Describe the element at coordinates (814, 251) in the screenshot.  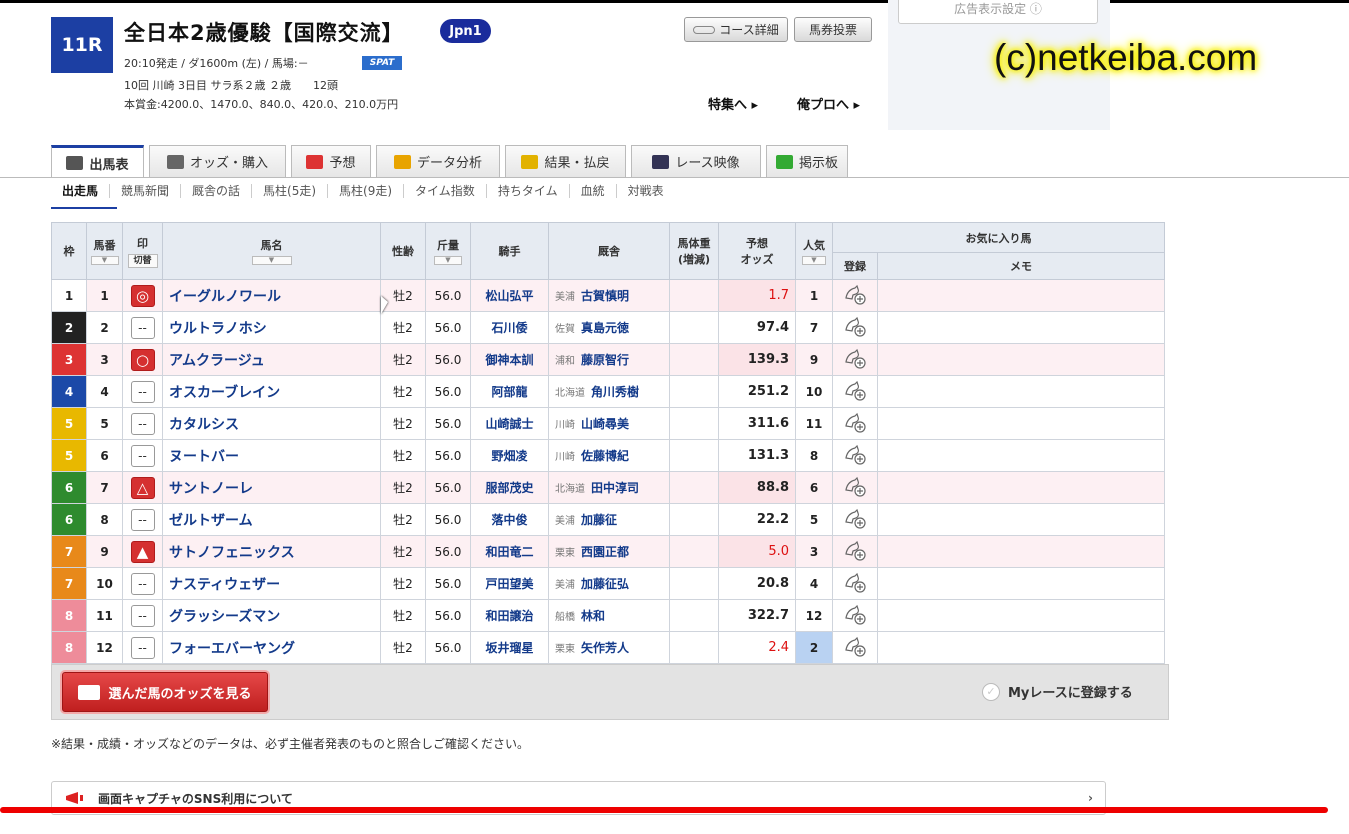
I see `header-popularity: 人気 ▼` at that location.